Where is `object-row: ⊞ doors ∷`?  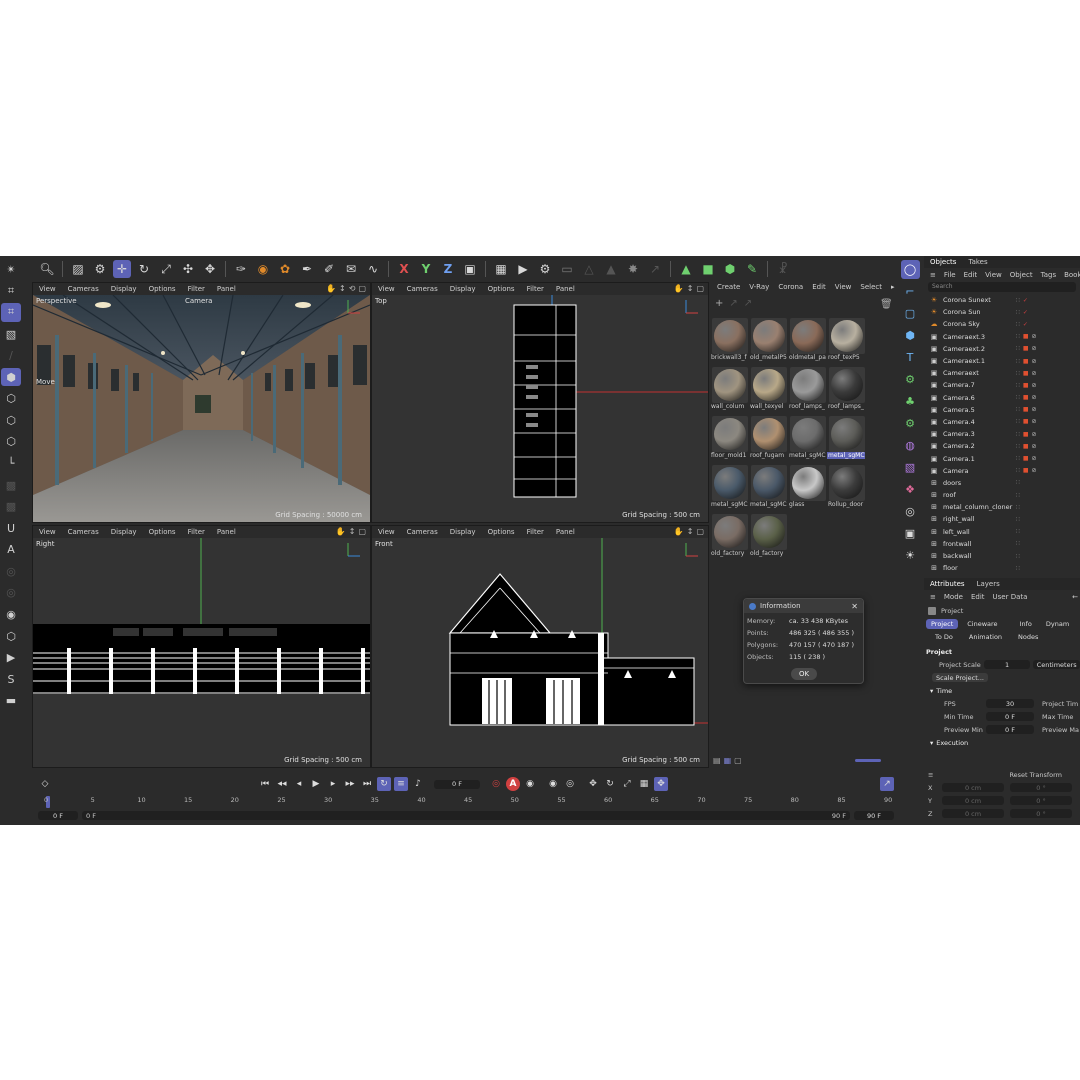
object-row: ⊞ doors ∷ is located at coordinates (1002, 483).